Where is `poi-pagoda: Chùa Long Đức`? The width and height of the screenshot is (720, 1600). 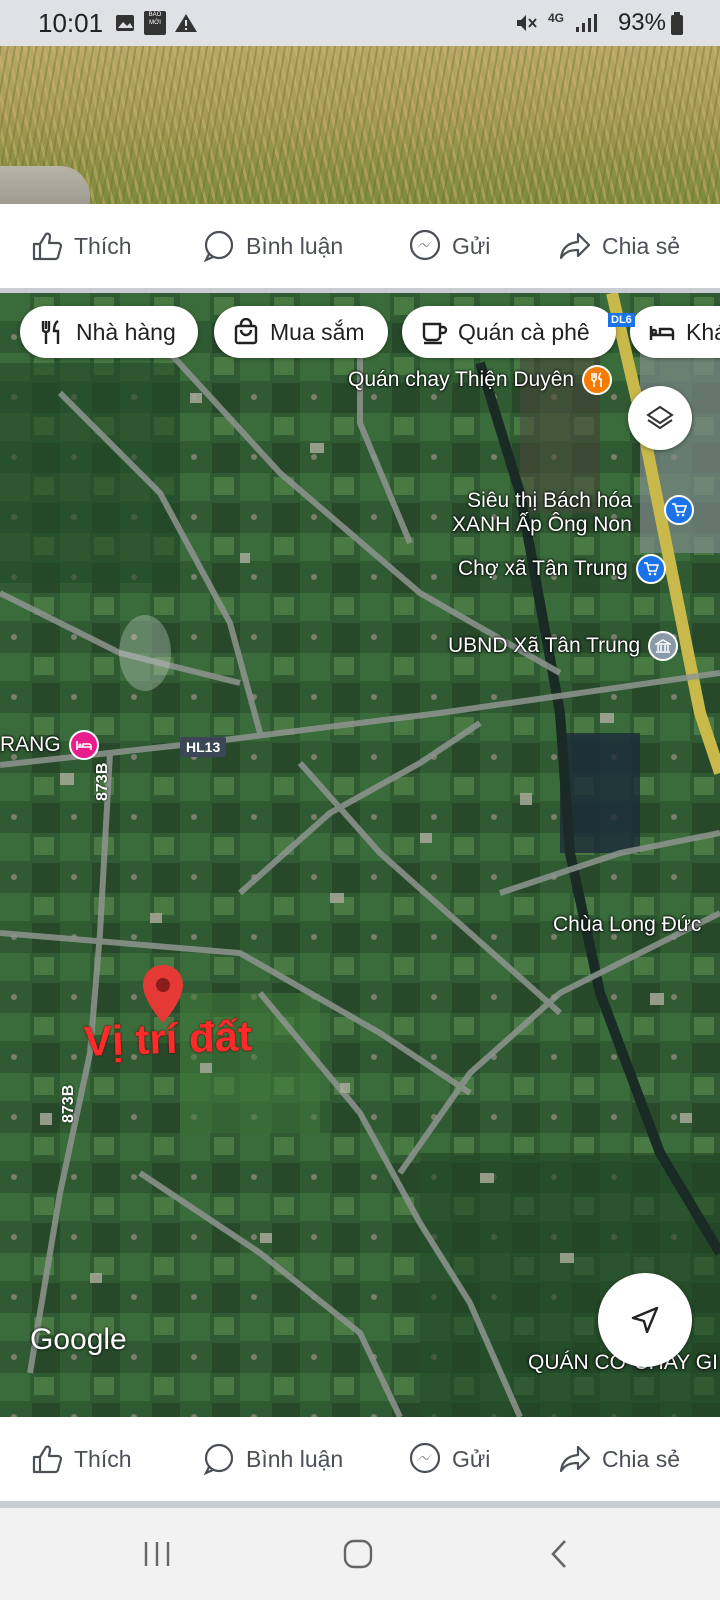 poi-pagoda: Chùa Long Đức is located at coordinates (627, 925).